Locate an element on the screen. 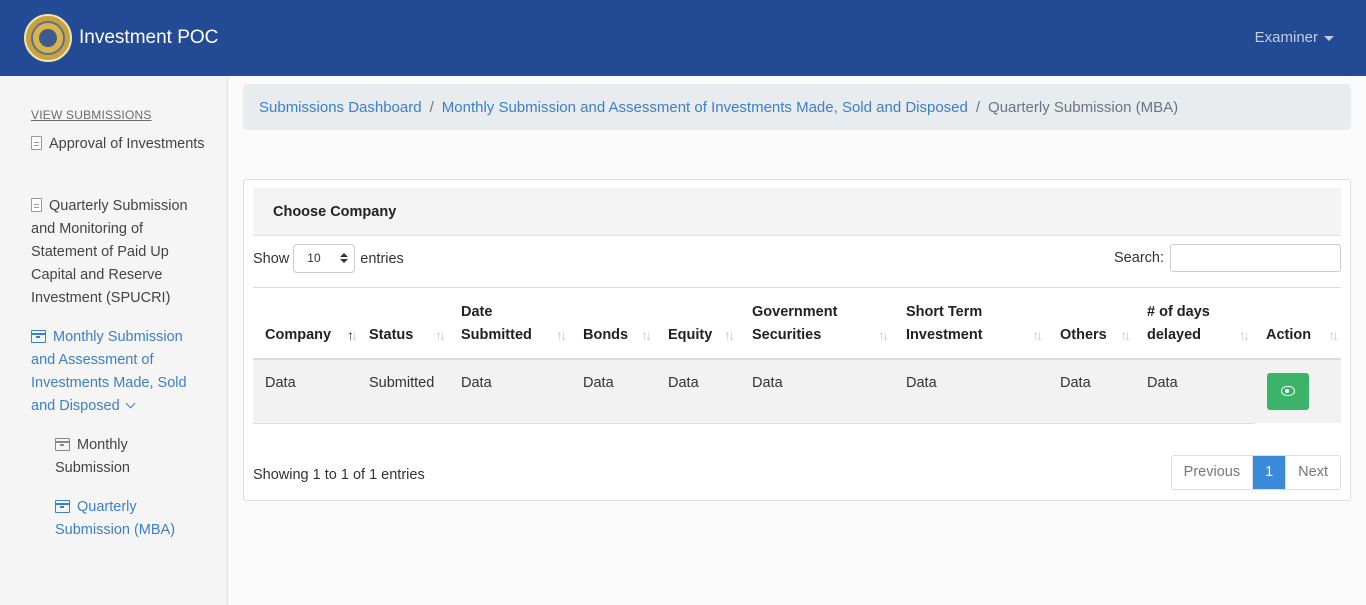  cell-others: Data is located at coordinates (1075, 383).